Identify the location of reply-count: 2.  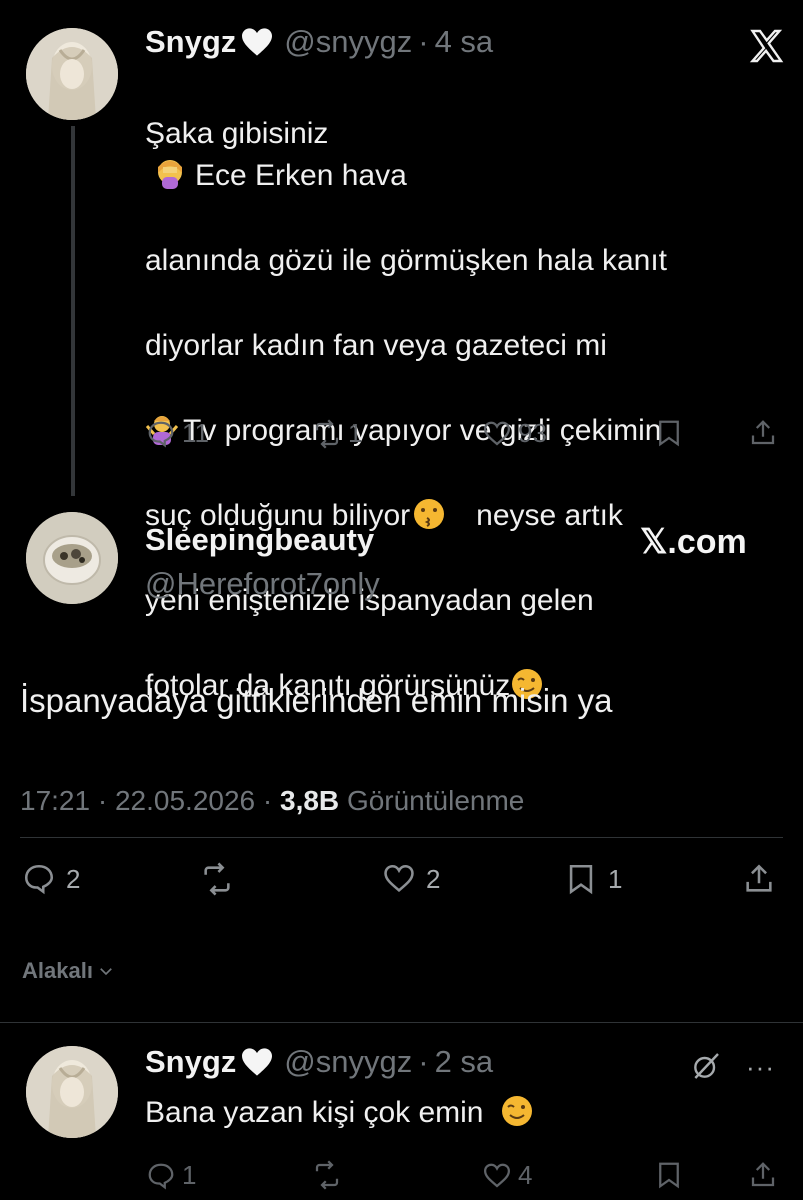
(73, 878).